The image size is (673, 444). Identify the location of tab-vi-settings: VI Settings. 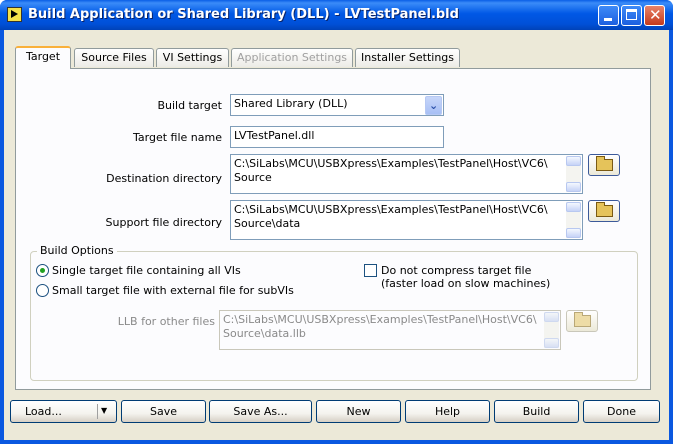
(192, 57).